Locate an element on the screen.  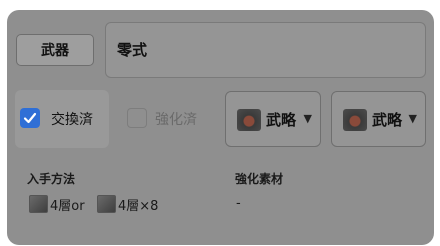
stat-select-2: 武略 ▼ is located at coordinates (378, 119).